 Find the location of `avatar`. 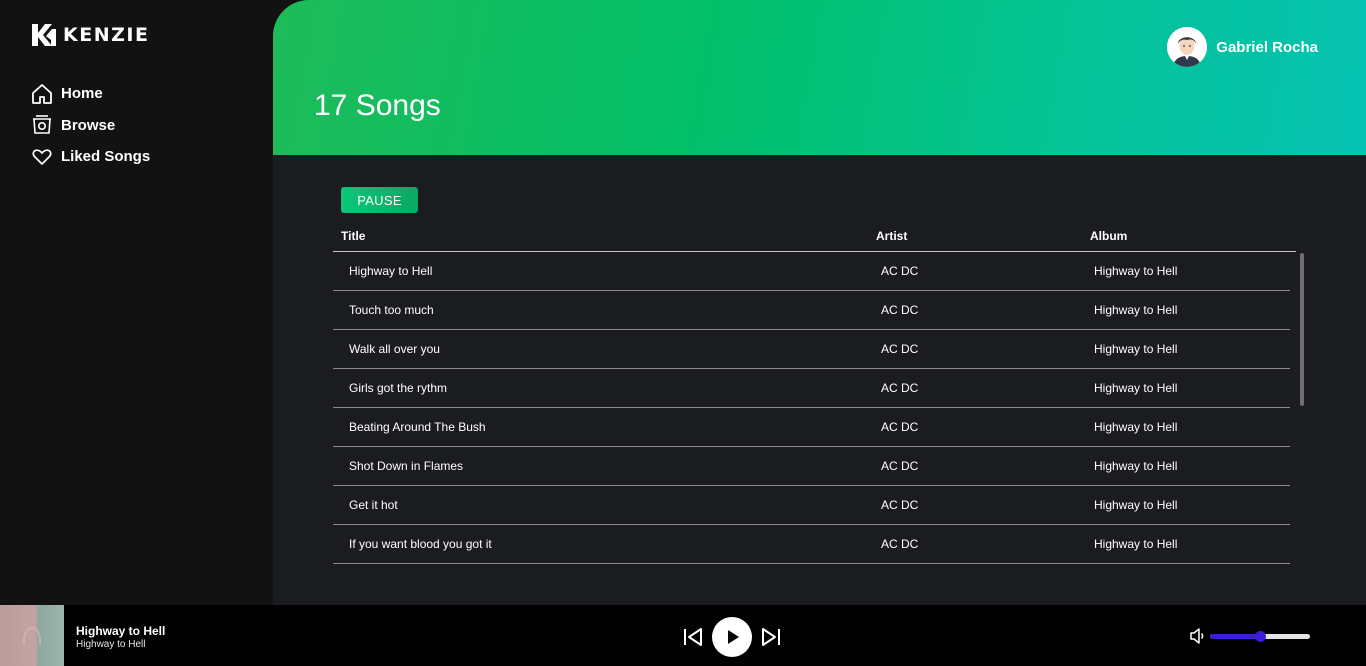

avatar is located at coordinates (1187, 47).